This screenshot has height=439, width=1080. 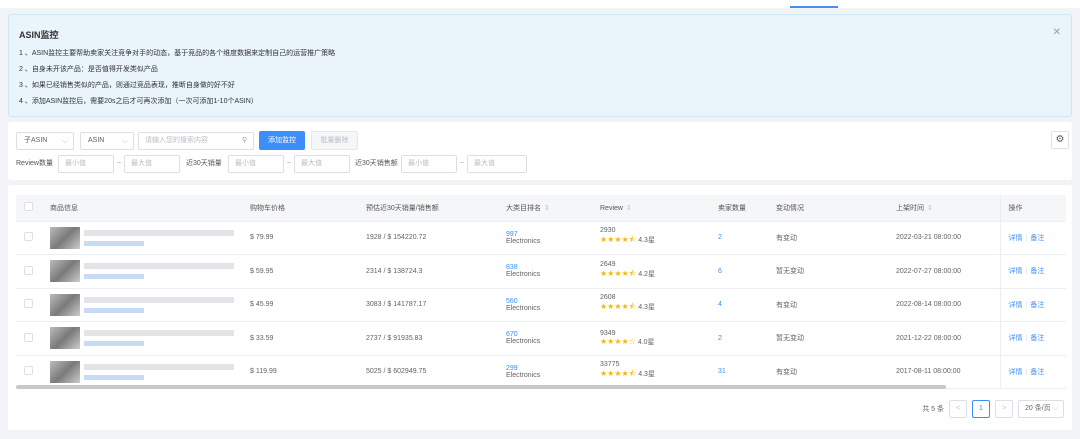 I want to click on prev-page-button: <, so click(x=958, y=409).